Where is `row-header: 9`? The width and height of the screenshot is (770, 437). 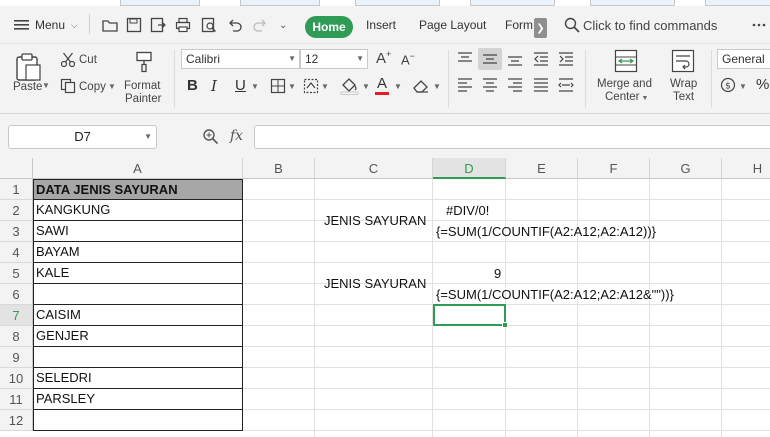
row-header: 9 is located at coordinates (16, 357).